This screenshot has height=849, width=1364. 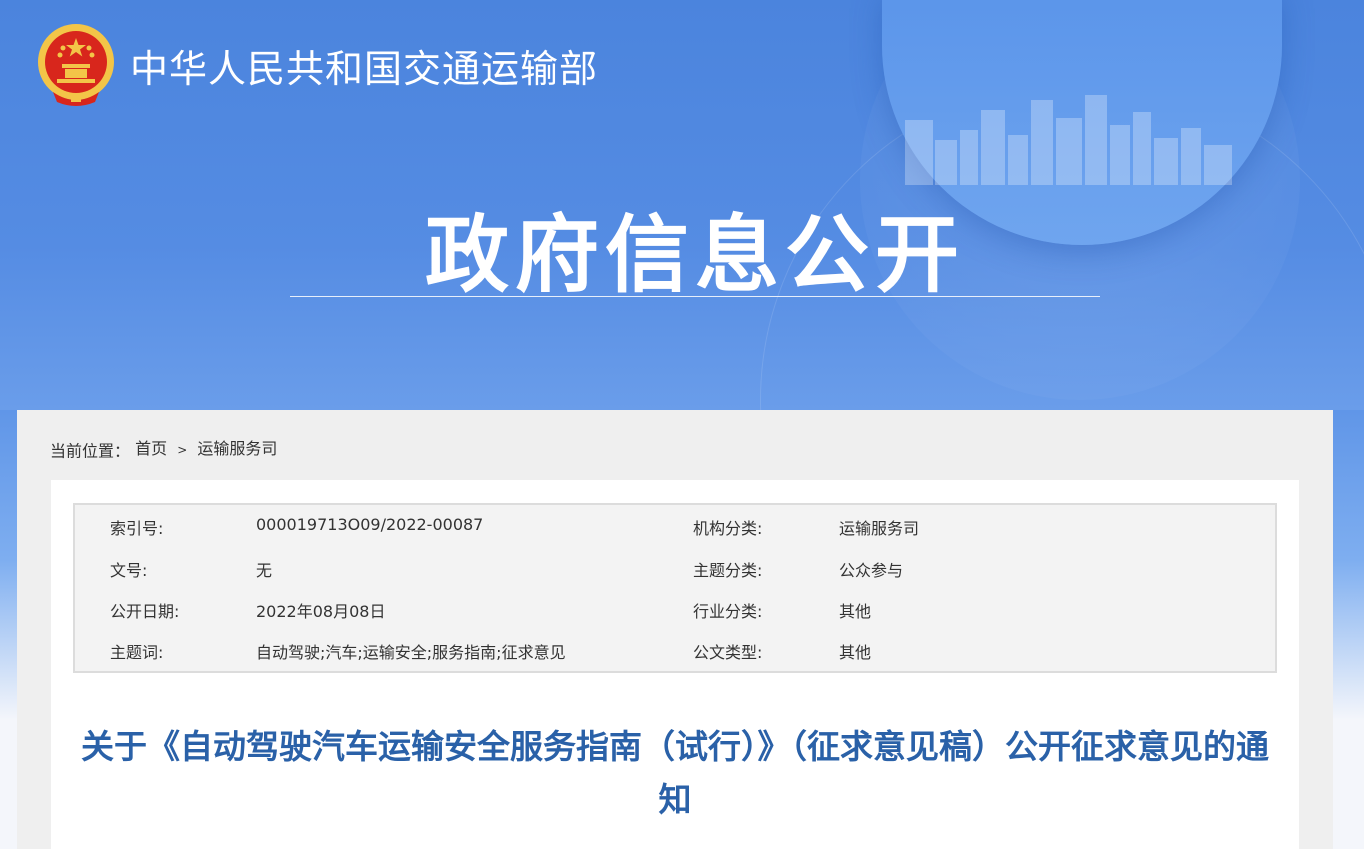 I want to click on ministry-name: 中华人民共和国交通运输部, so click(x=364, y=69).